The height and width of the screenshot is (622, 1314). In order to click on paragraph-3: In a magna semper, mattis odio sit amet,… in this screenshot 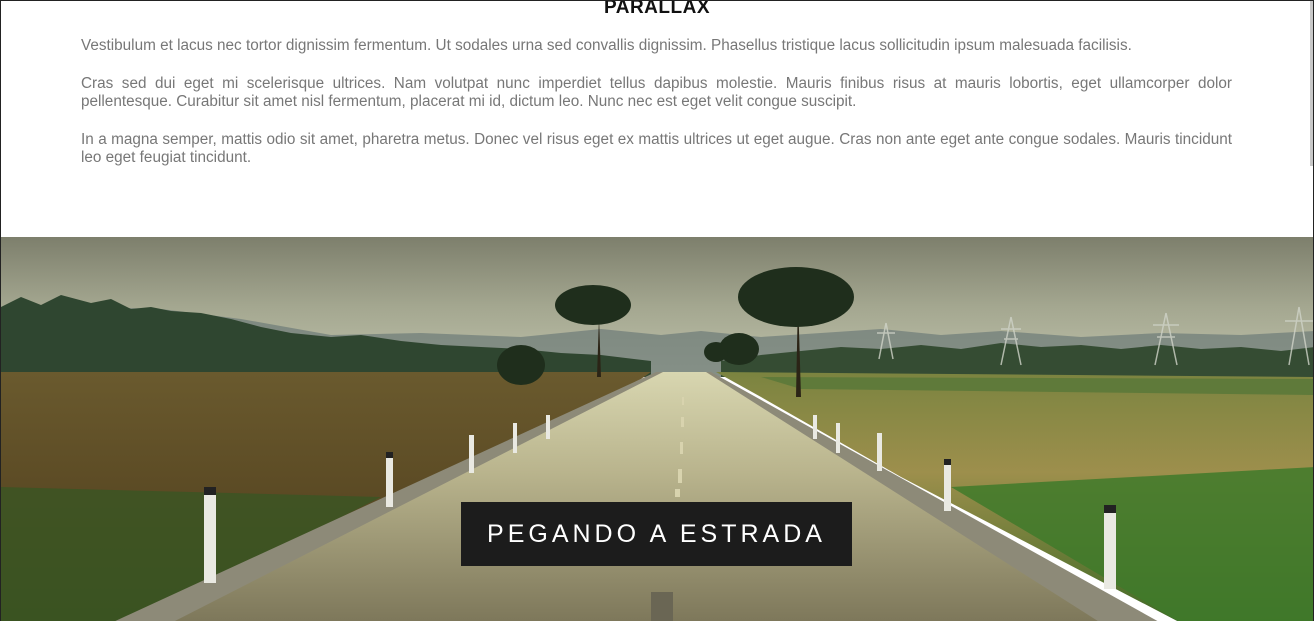, I will do `click(656, 148)`.